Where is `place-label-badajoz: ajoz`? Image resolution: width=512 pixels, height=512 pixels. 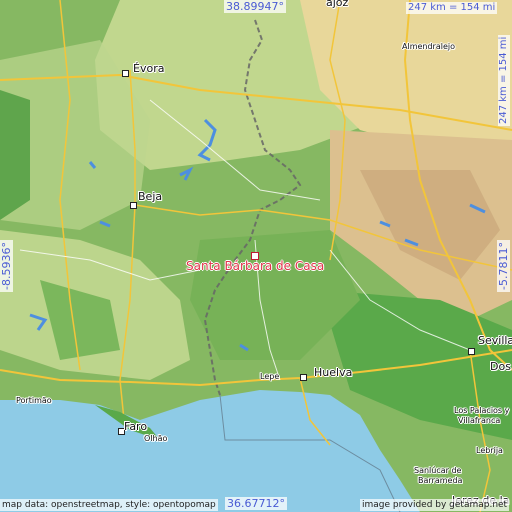
place-label-badajoz: ajoz is located at coordinates (337, 4).